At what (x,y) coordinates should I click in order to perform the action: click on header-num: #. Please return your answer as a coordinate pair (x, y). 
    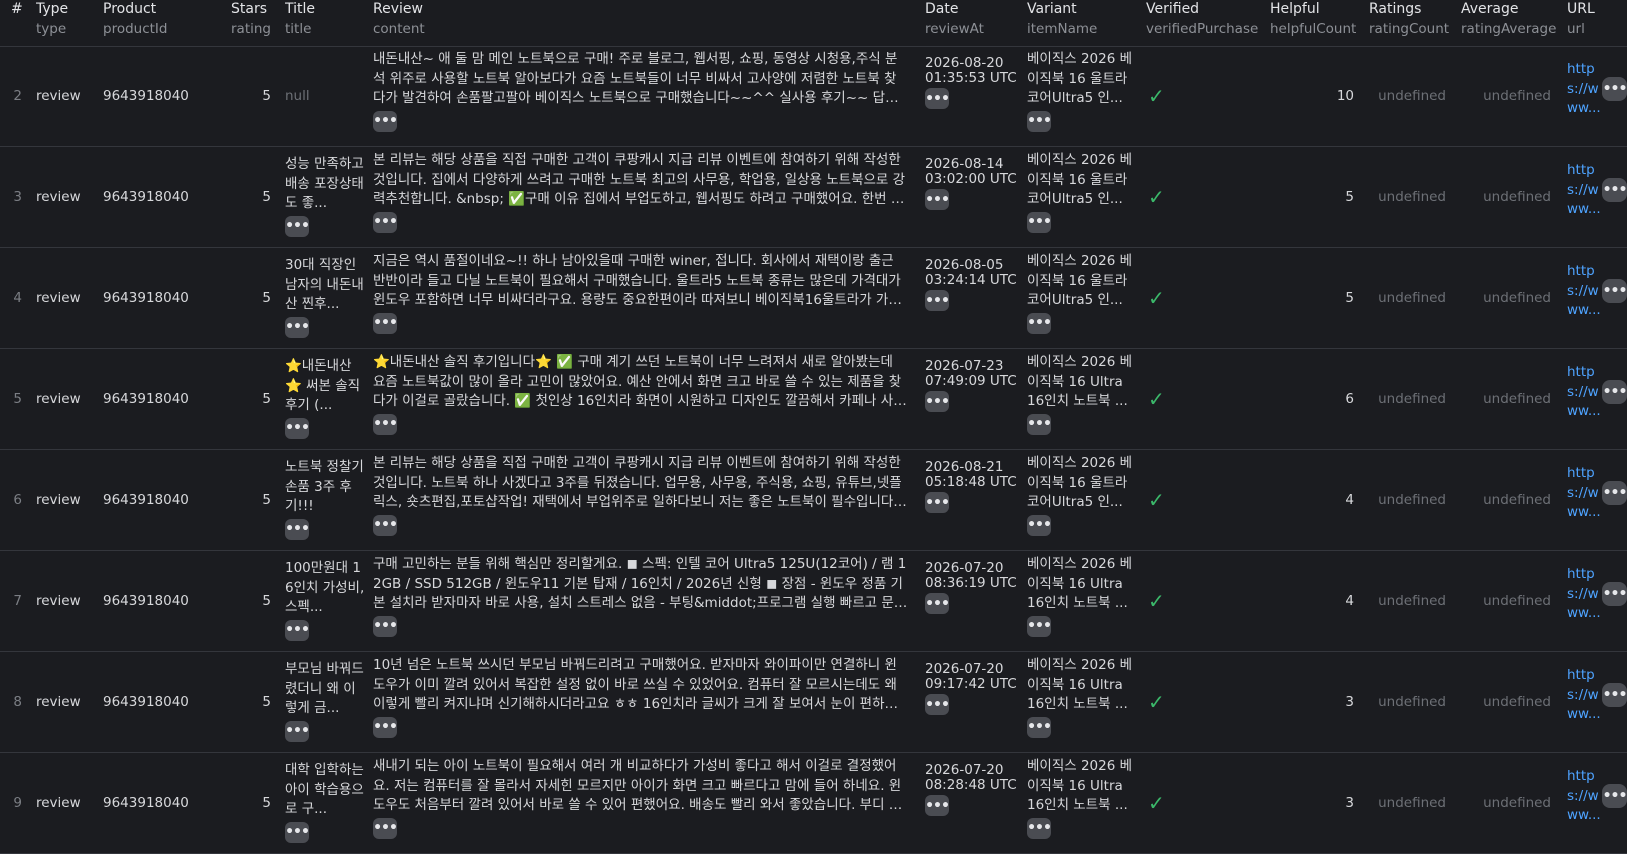
    Looking at the image, I should click on (21, 23).